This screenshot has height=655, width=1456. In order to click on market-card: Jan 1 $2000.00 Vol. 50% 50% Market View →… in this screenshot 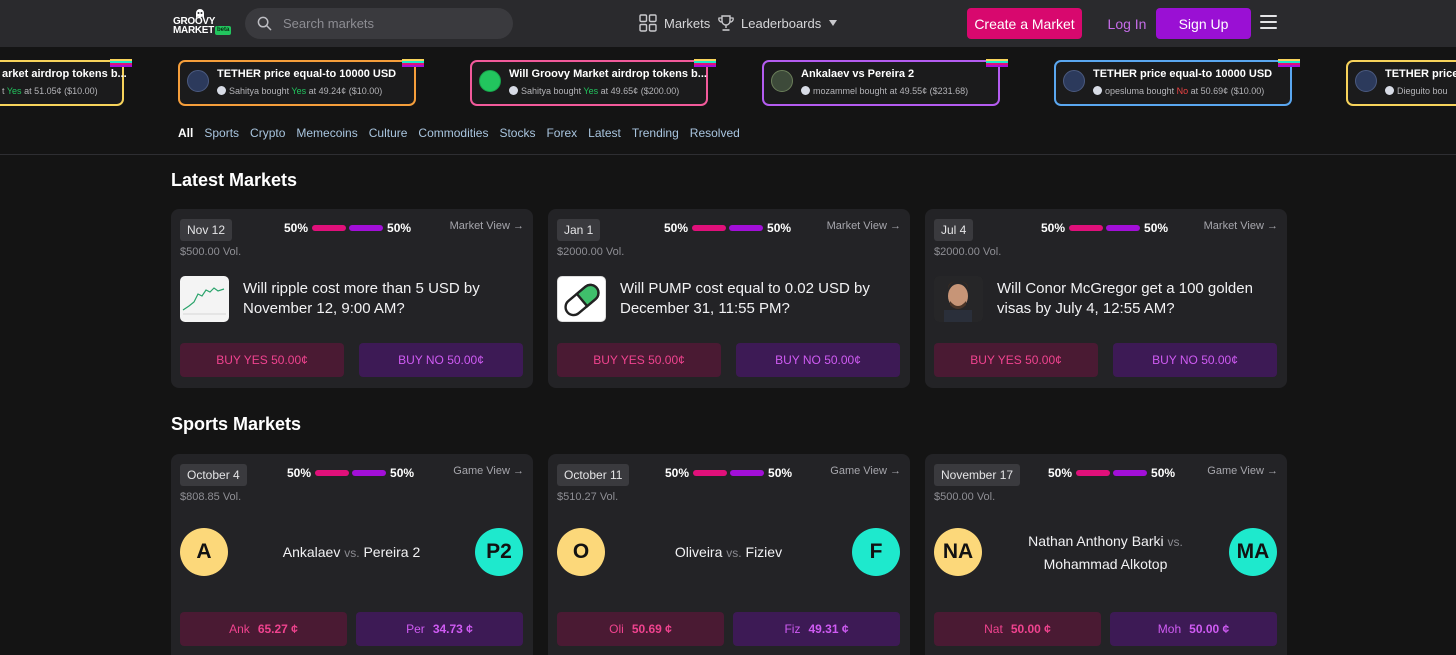, I will do `click(729, 298)`.